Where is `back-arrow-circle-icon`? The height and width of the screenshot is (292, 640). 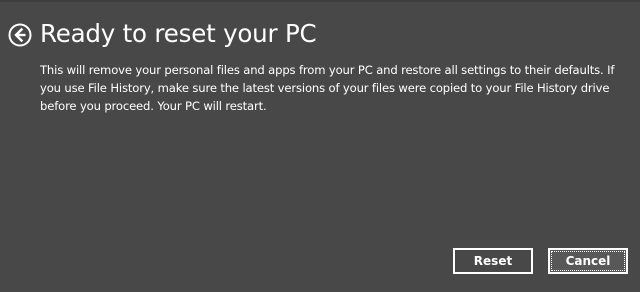
back-arrow-circle-icon is located at coordinates (20, 35).